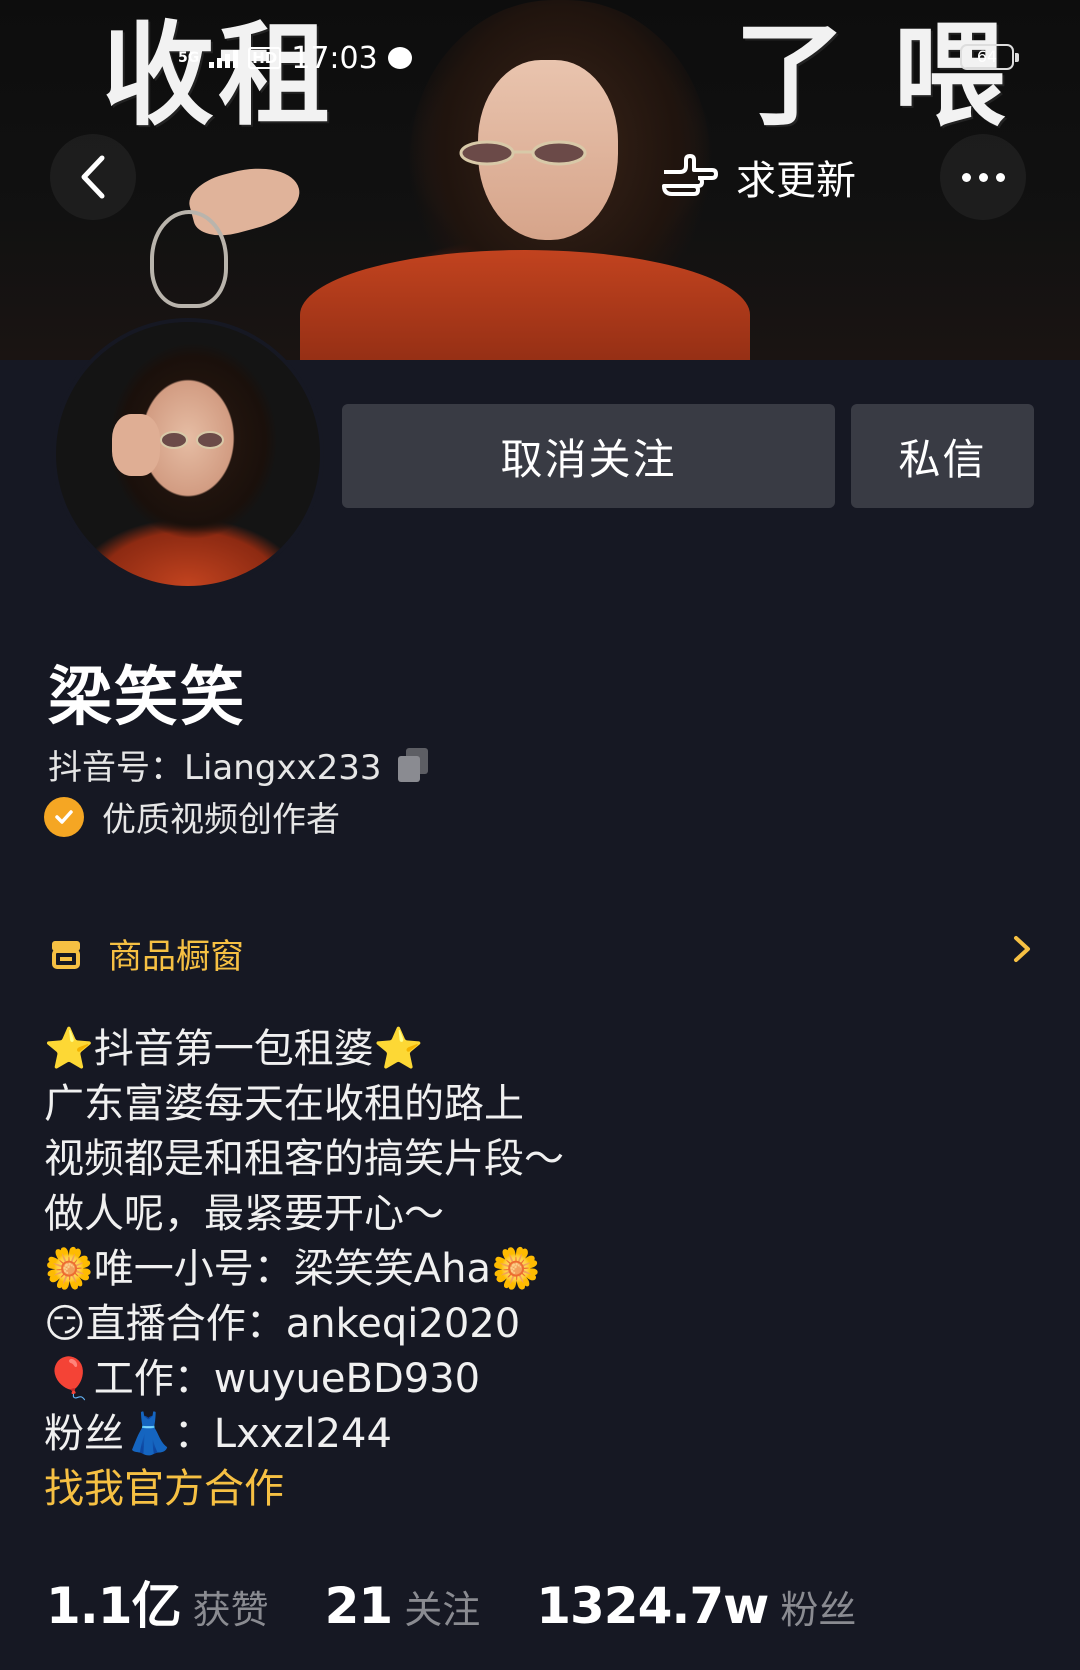 The width and height of the screenshot is (1080, 1670). What do you see at coordinates (966, 177) in the screenshot?
I see `more-dots-icon` at bounding box center [966, 177].